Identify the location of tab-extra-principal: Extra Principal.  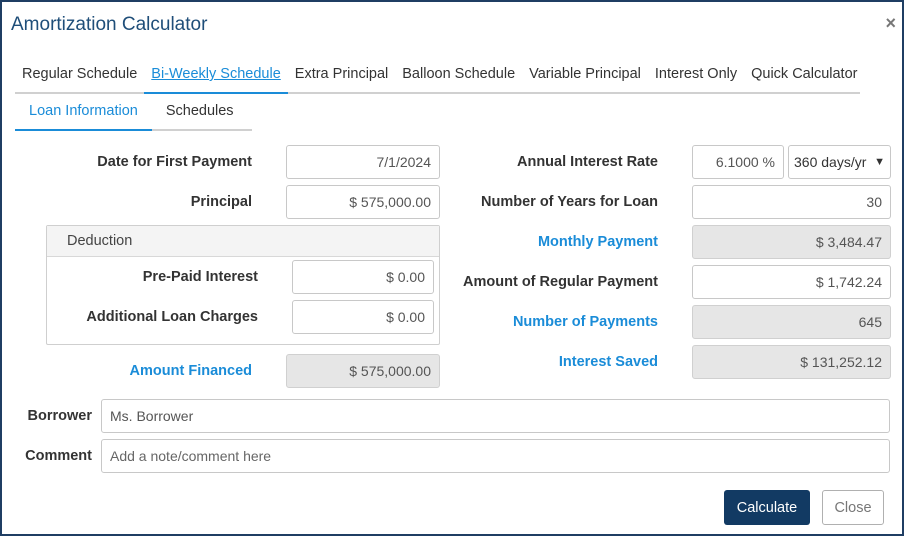
(341, 76).